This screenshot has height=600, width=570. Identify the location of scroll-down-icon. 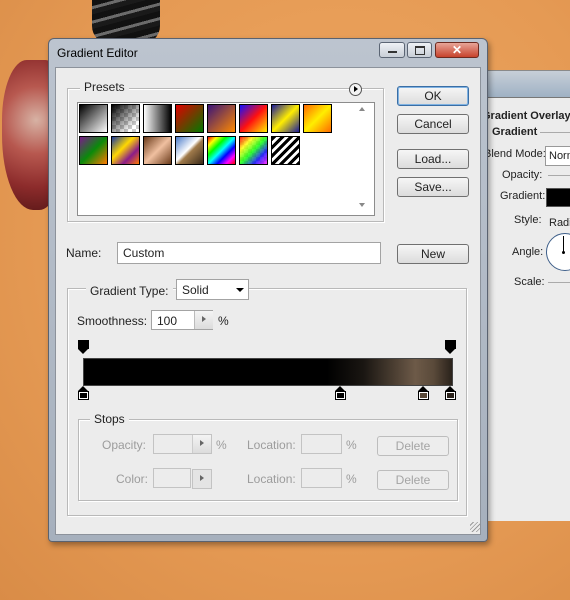
(362, 205).